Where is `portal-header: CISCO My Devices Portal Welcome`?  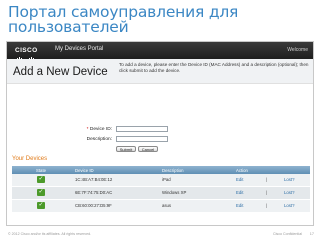 portal-header: CISCO My Devices Portal Welcome is located at coordinates (160, 51).